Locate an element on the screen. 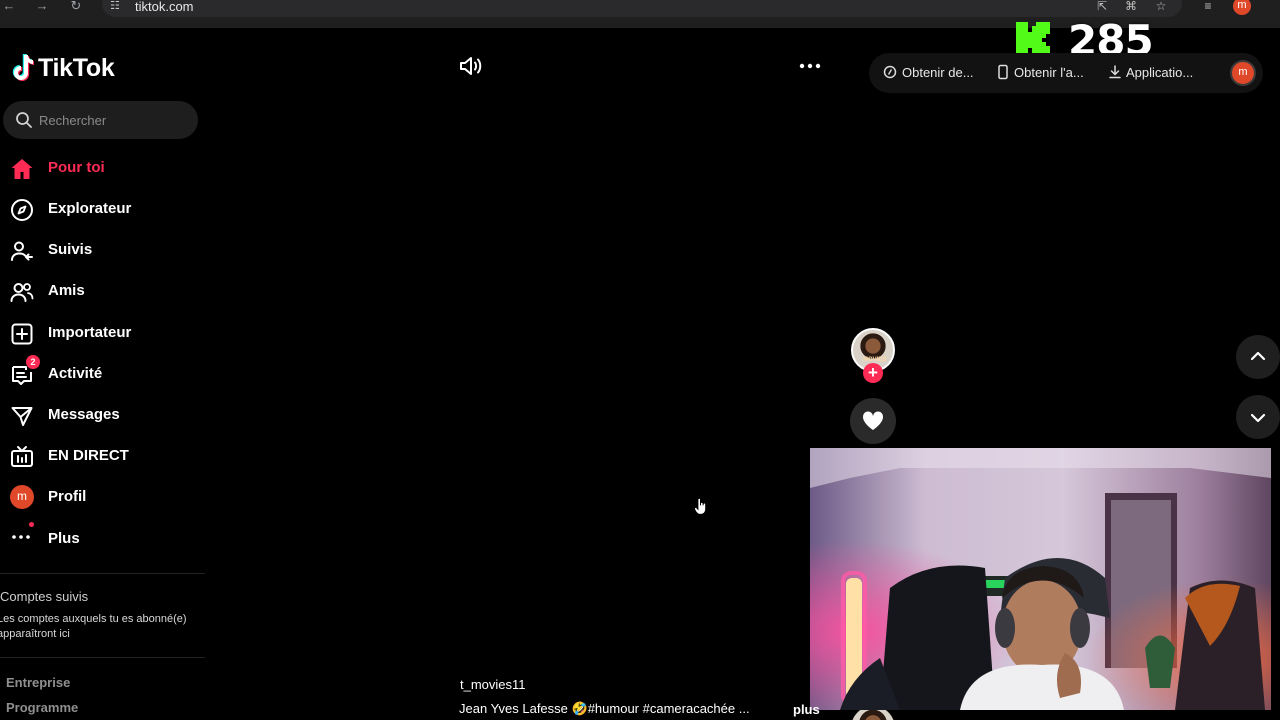 The image size is (1280, 720). tiktok-logo: TikTok is located at coordinates (62, 68).